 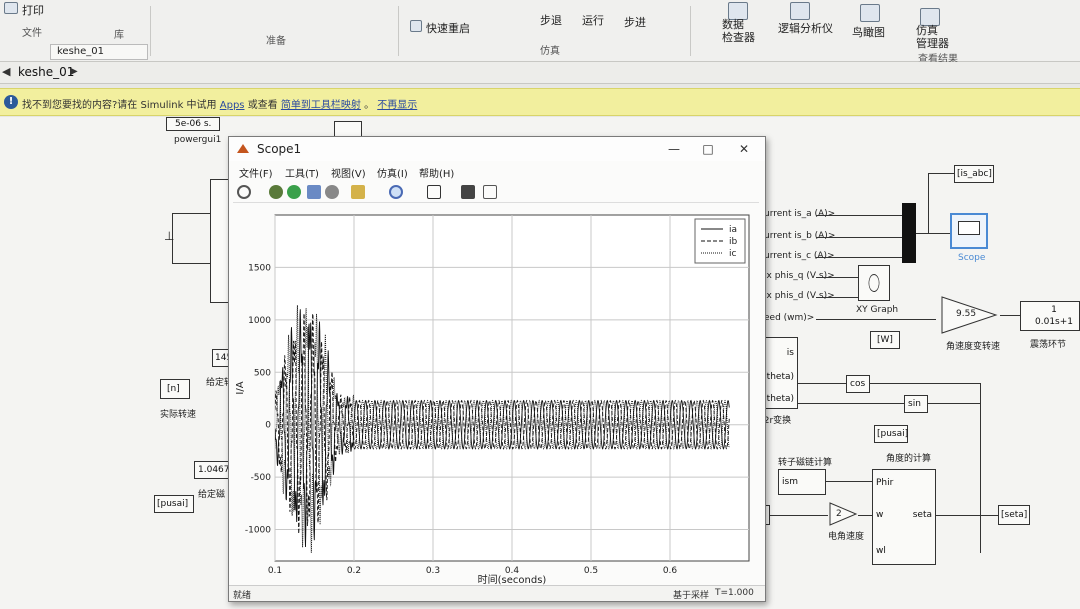 What do you see at coordinates (858, 384) in the screenshot?
I see `cos-block: cos` at bounding box center [858, 384].